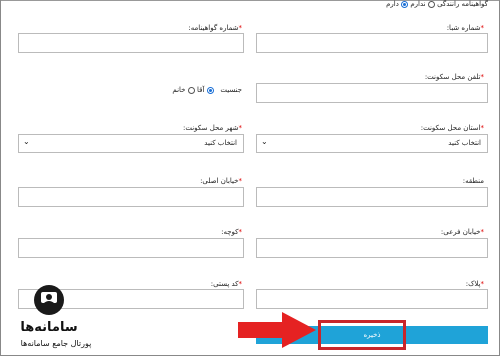 Image resolution: width=500 pixels, height=356 pixels. Describe the element at coordinates (452, 128) in the screenshot. I see `province-label: *استان محل سکونت:` at that location.